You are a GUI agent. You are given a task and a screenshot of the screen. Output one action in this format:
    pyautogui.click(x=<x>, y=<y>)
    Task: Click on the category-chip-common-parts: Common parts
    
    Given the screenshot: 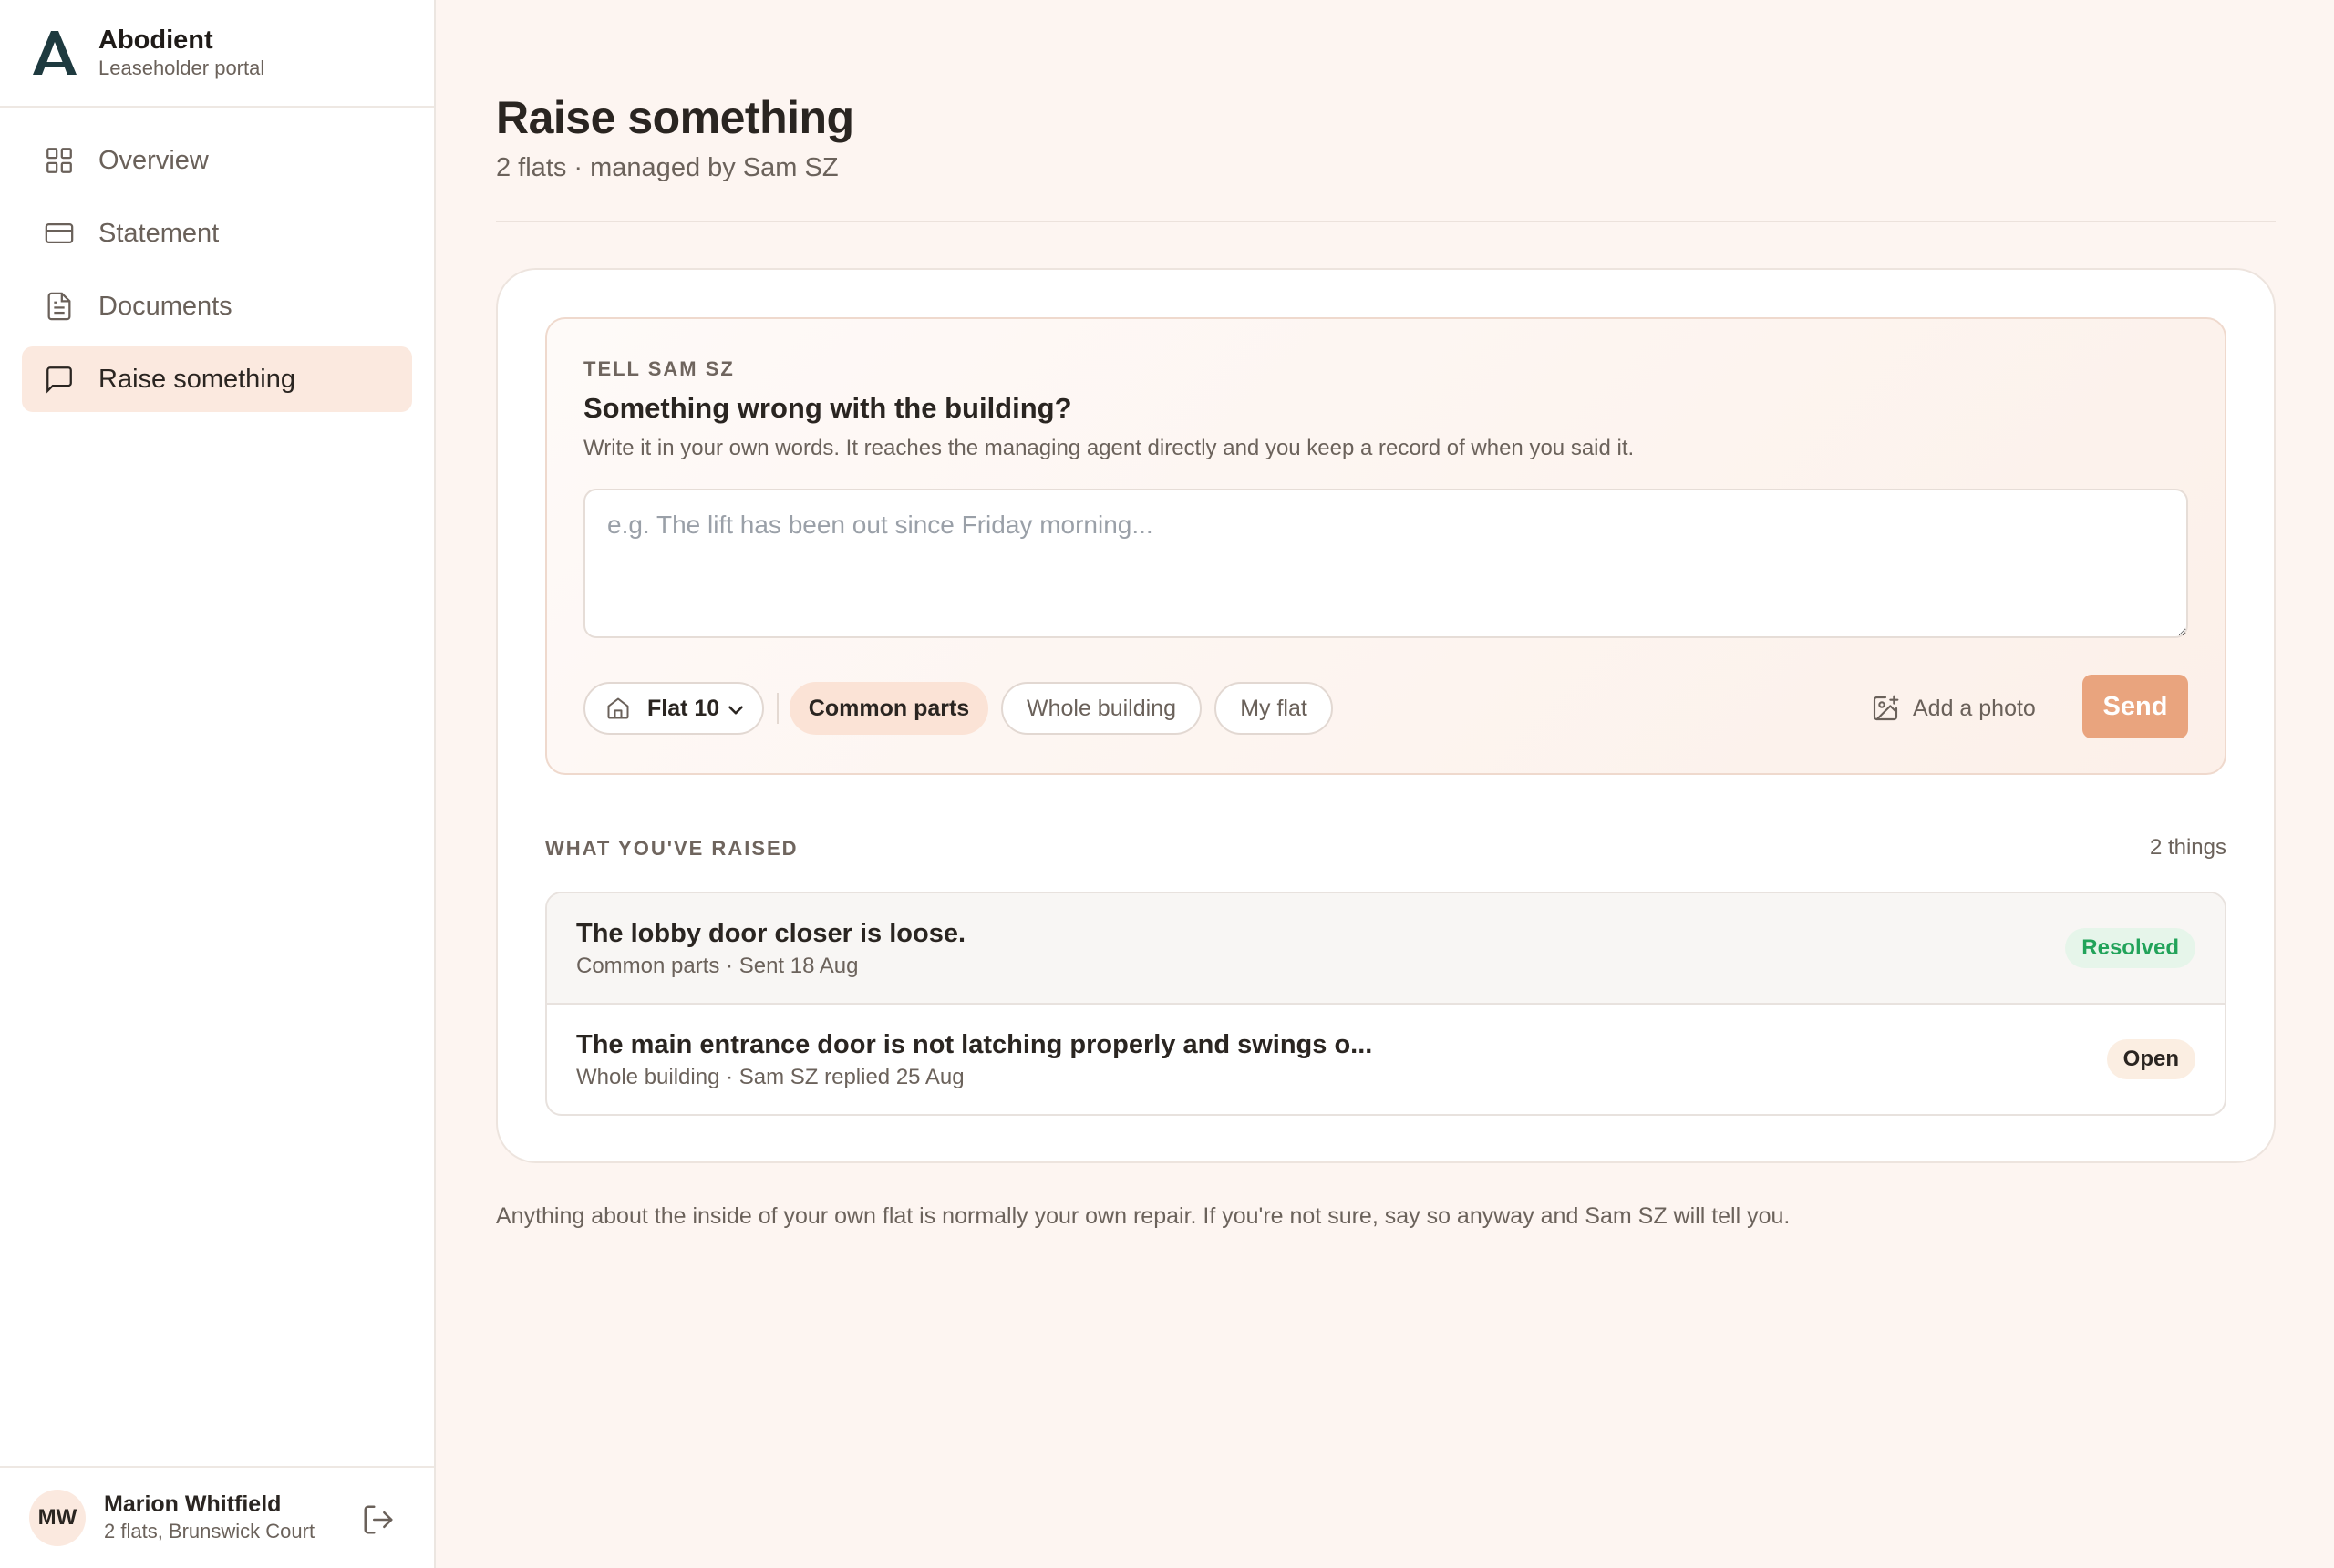 What is the action you would take?
    pyautogui.click(x=889, y=708)
    